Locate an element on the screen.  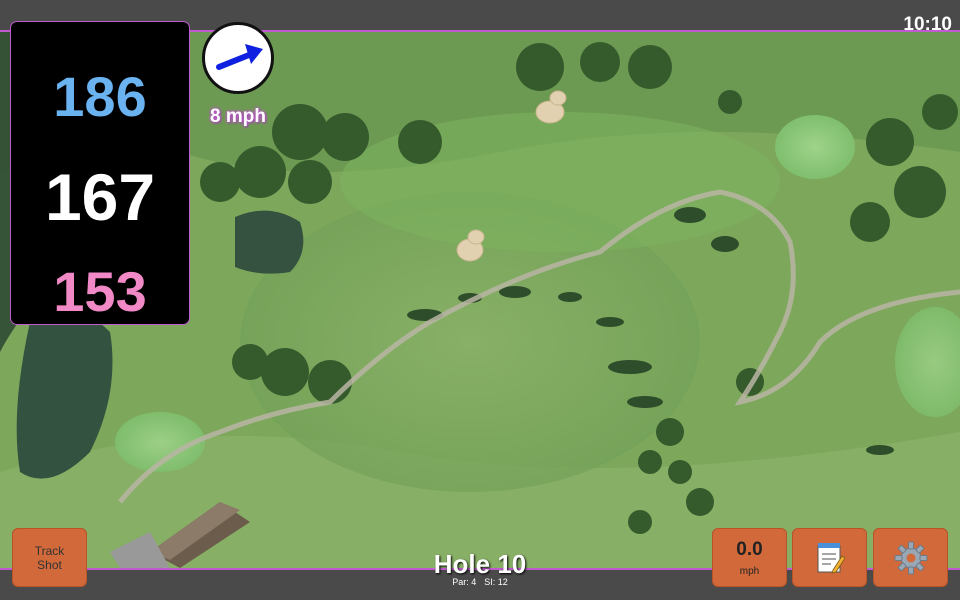
hole-info: Par: 4 SI: 12 is located at coordinates (480, 582).